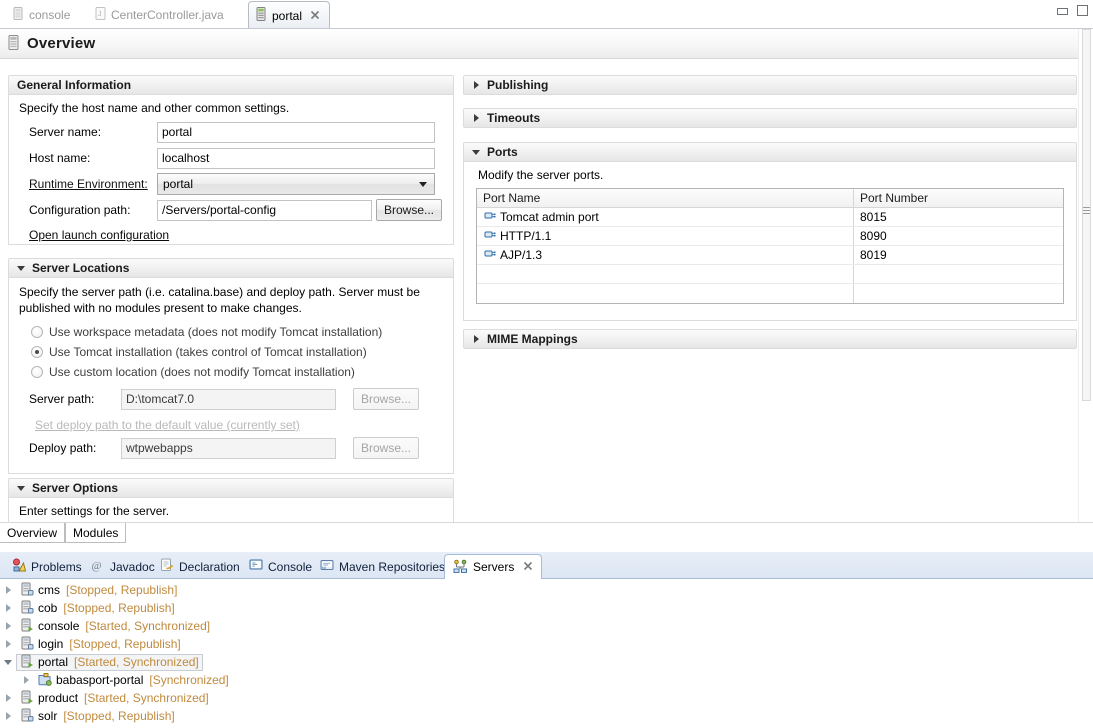 This screenshot has height=728, width=1093. Describe the element at coordinates (770, 255) in the screenshot. I see `table-row: AJP/1.3 8019` at that location.